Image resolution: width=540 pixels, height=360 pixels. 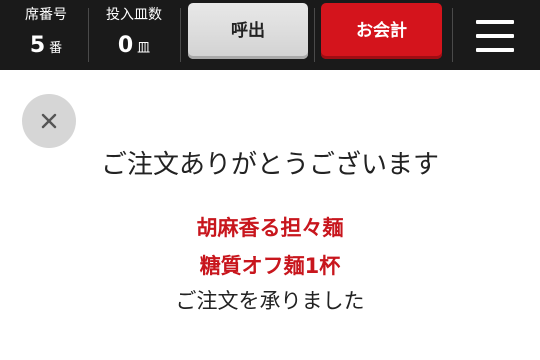 I want to click on order-thanks-message: ご注文ありがとうございます, so click(x=269, y=165).